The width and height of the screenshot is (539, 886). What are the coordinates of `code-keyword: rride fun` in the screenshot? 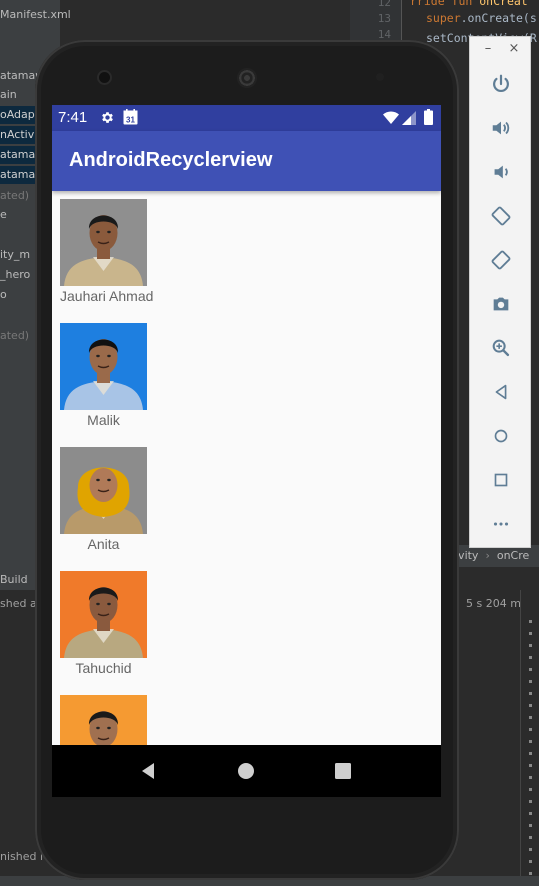 It's located at (445, 4).